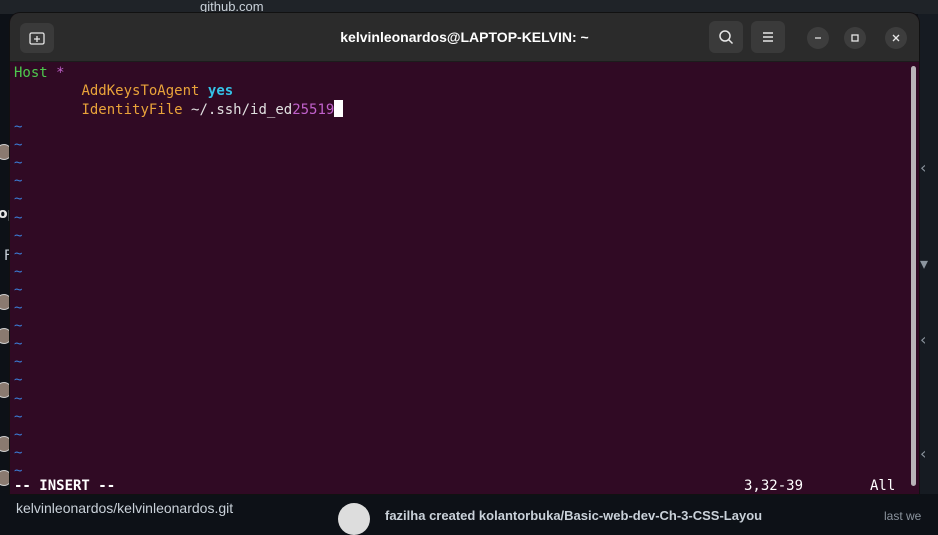 The height and width of the screenshot is (535, 938). Describe the element at coordinates (313, 110) in the screenshot. I see `identity-value-number: 25519` at that location.